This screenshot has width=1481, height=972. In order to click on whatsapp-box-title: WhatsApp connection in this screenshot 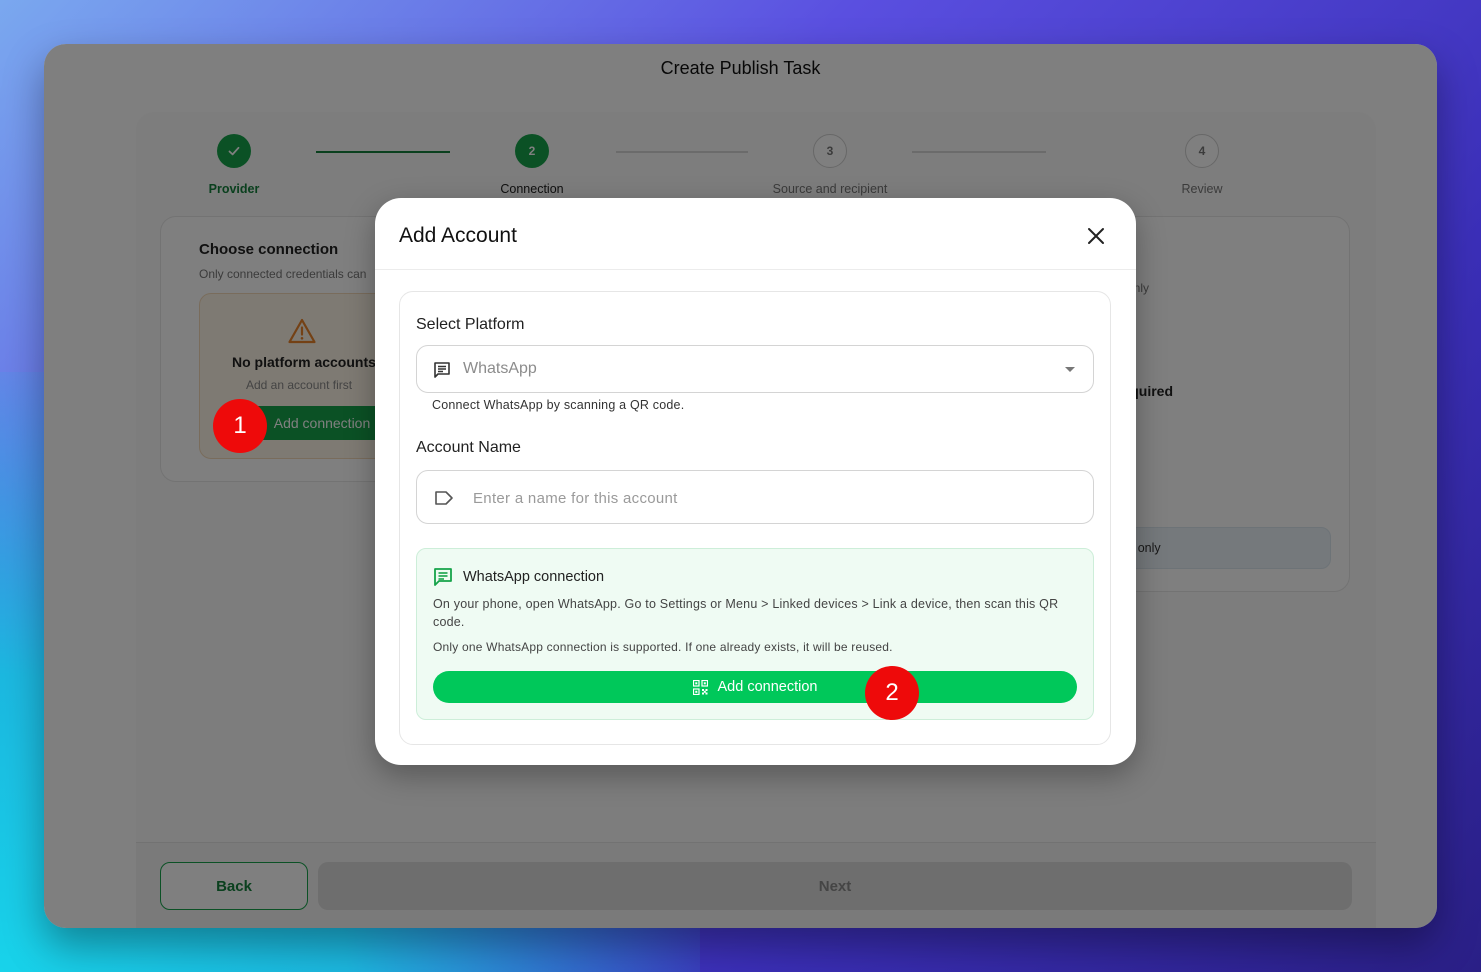, I will do `click(534, 577)`.